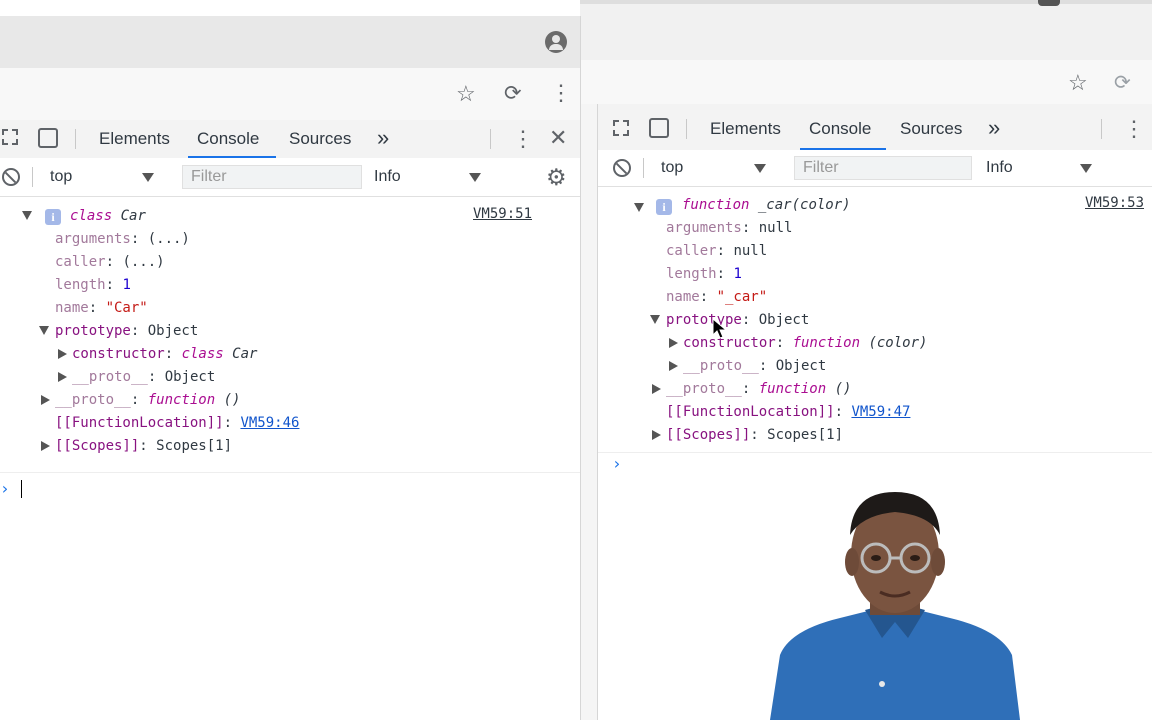  What do you see at coordinates (866, 2) in the screenshot?
I see `right-window-edge` at bounding box center [866, 2].